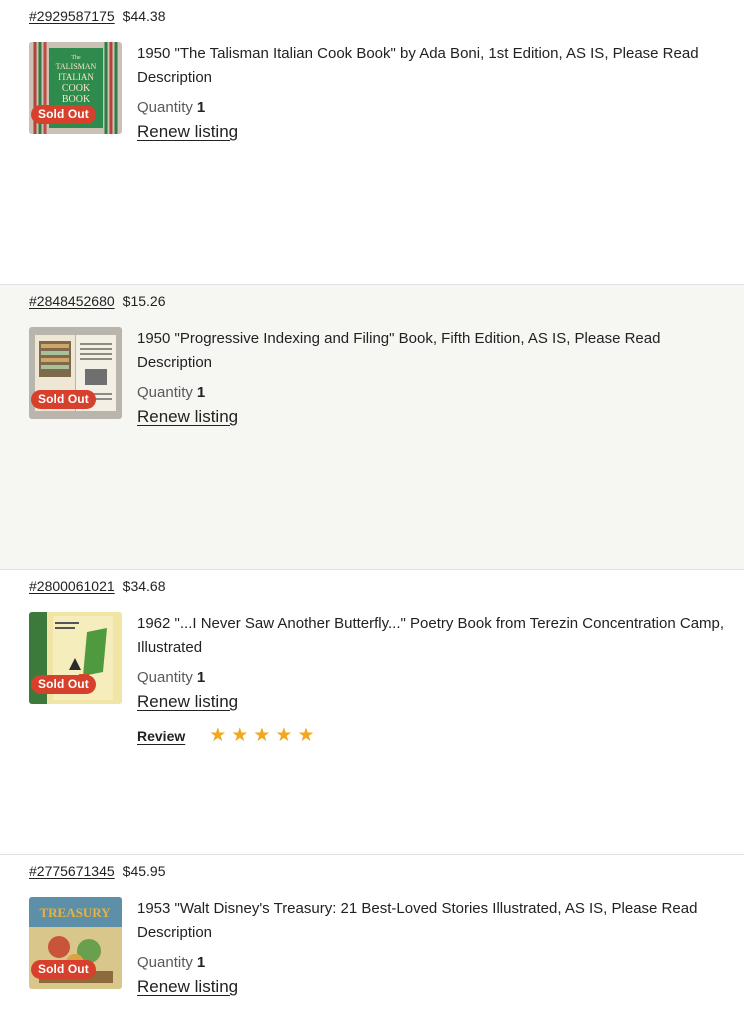 This screenshot has width=744, height=1023. What do you see at coordinates (76, 99) in the screenshot?
I see `svg-text: BOOK` at bounding box center [76, 99].